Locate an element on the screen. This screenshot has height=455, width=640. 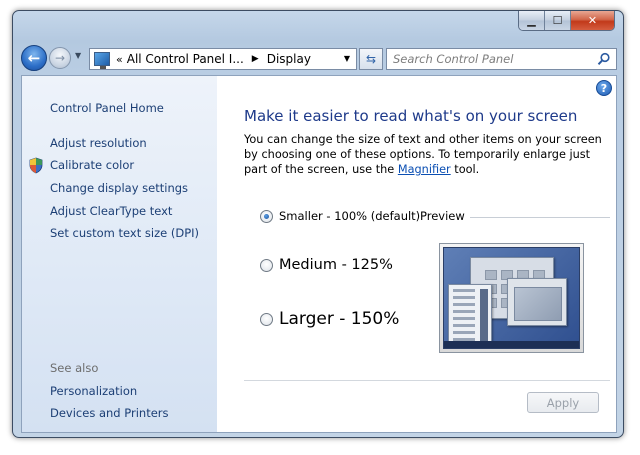
refresh-button: ⇆ is located at coordinates (371, 59).